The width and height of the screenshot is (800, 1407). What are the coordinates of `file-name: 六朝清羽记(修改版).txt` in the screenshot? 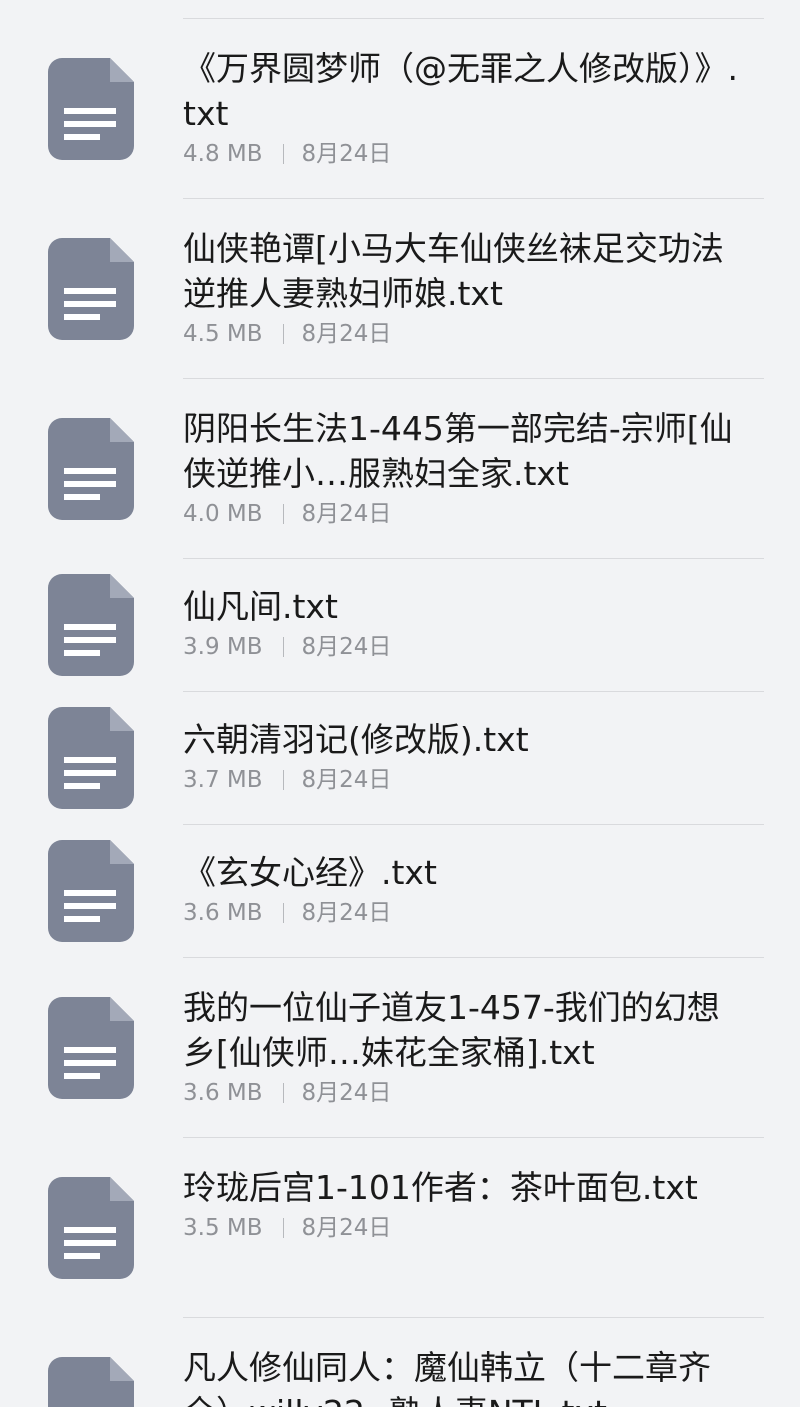 It's located at (356, 739).